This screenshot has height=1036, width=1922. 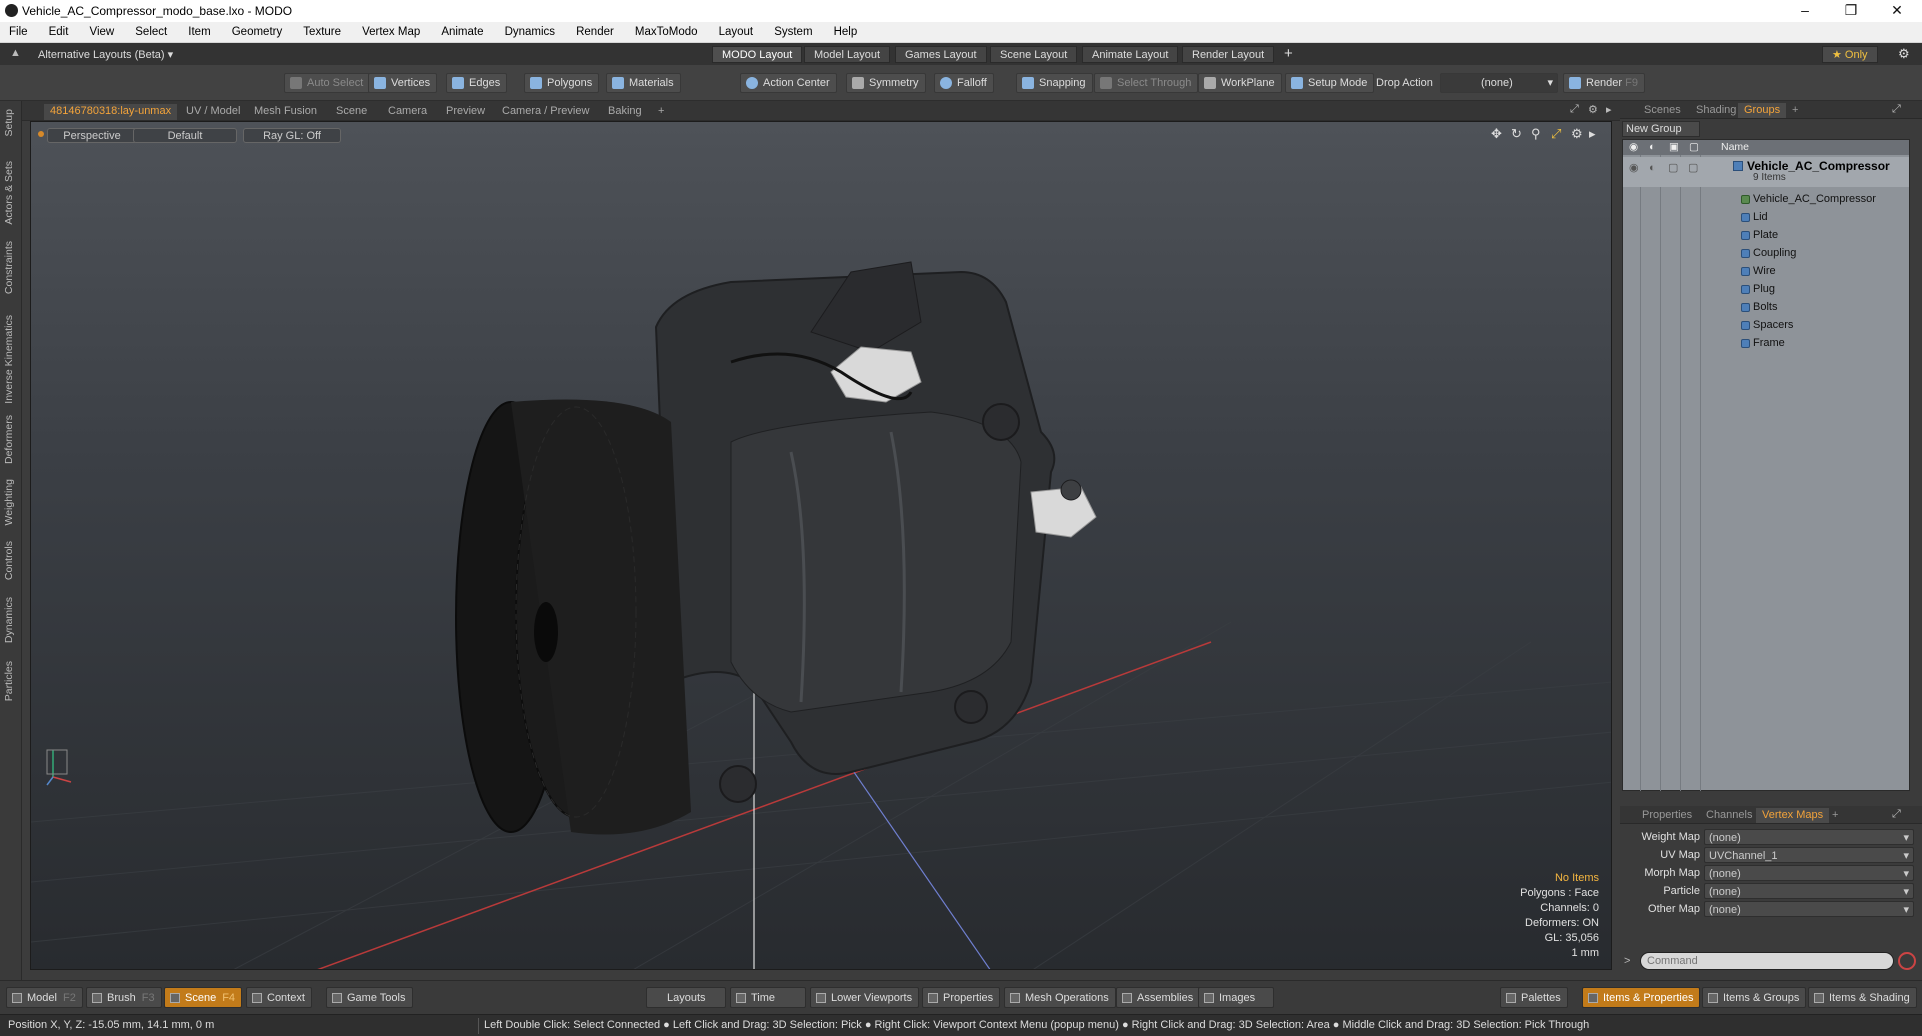 I want to click on palettes-button: Palettes, so click(x=1534, y=997).